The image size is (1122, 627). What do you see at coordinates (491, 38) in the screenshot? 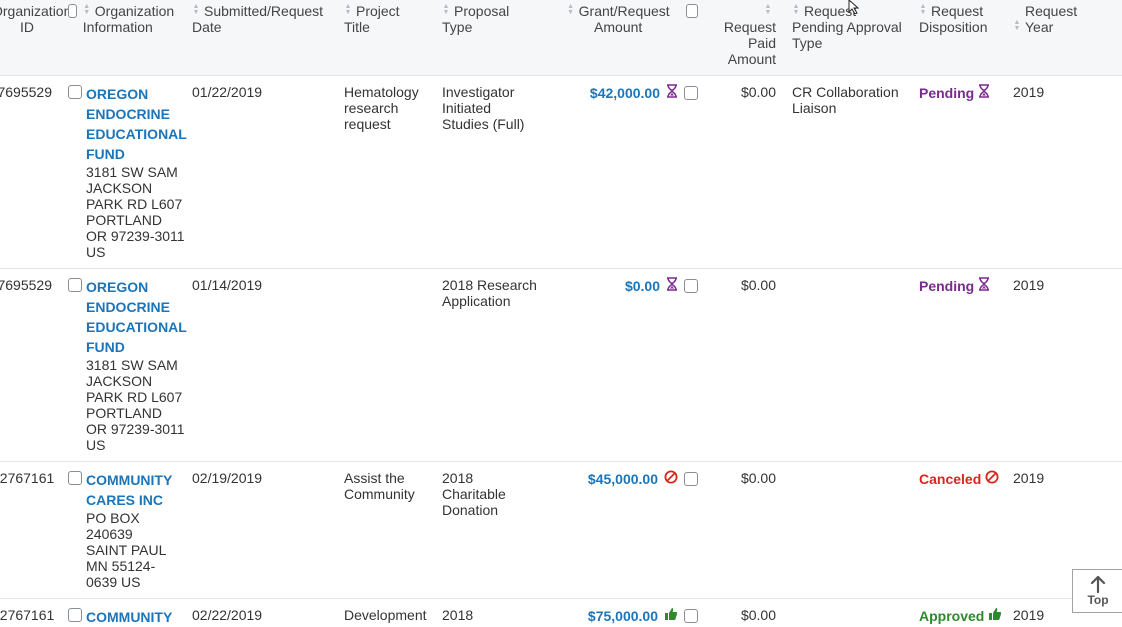
I see `column-header-proposal-type: ▲ ▼ Proposal Type` at bounding box center [491, 38].